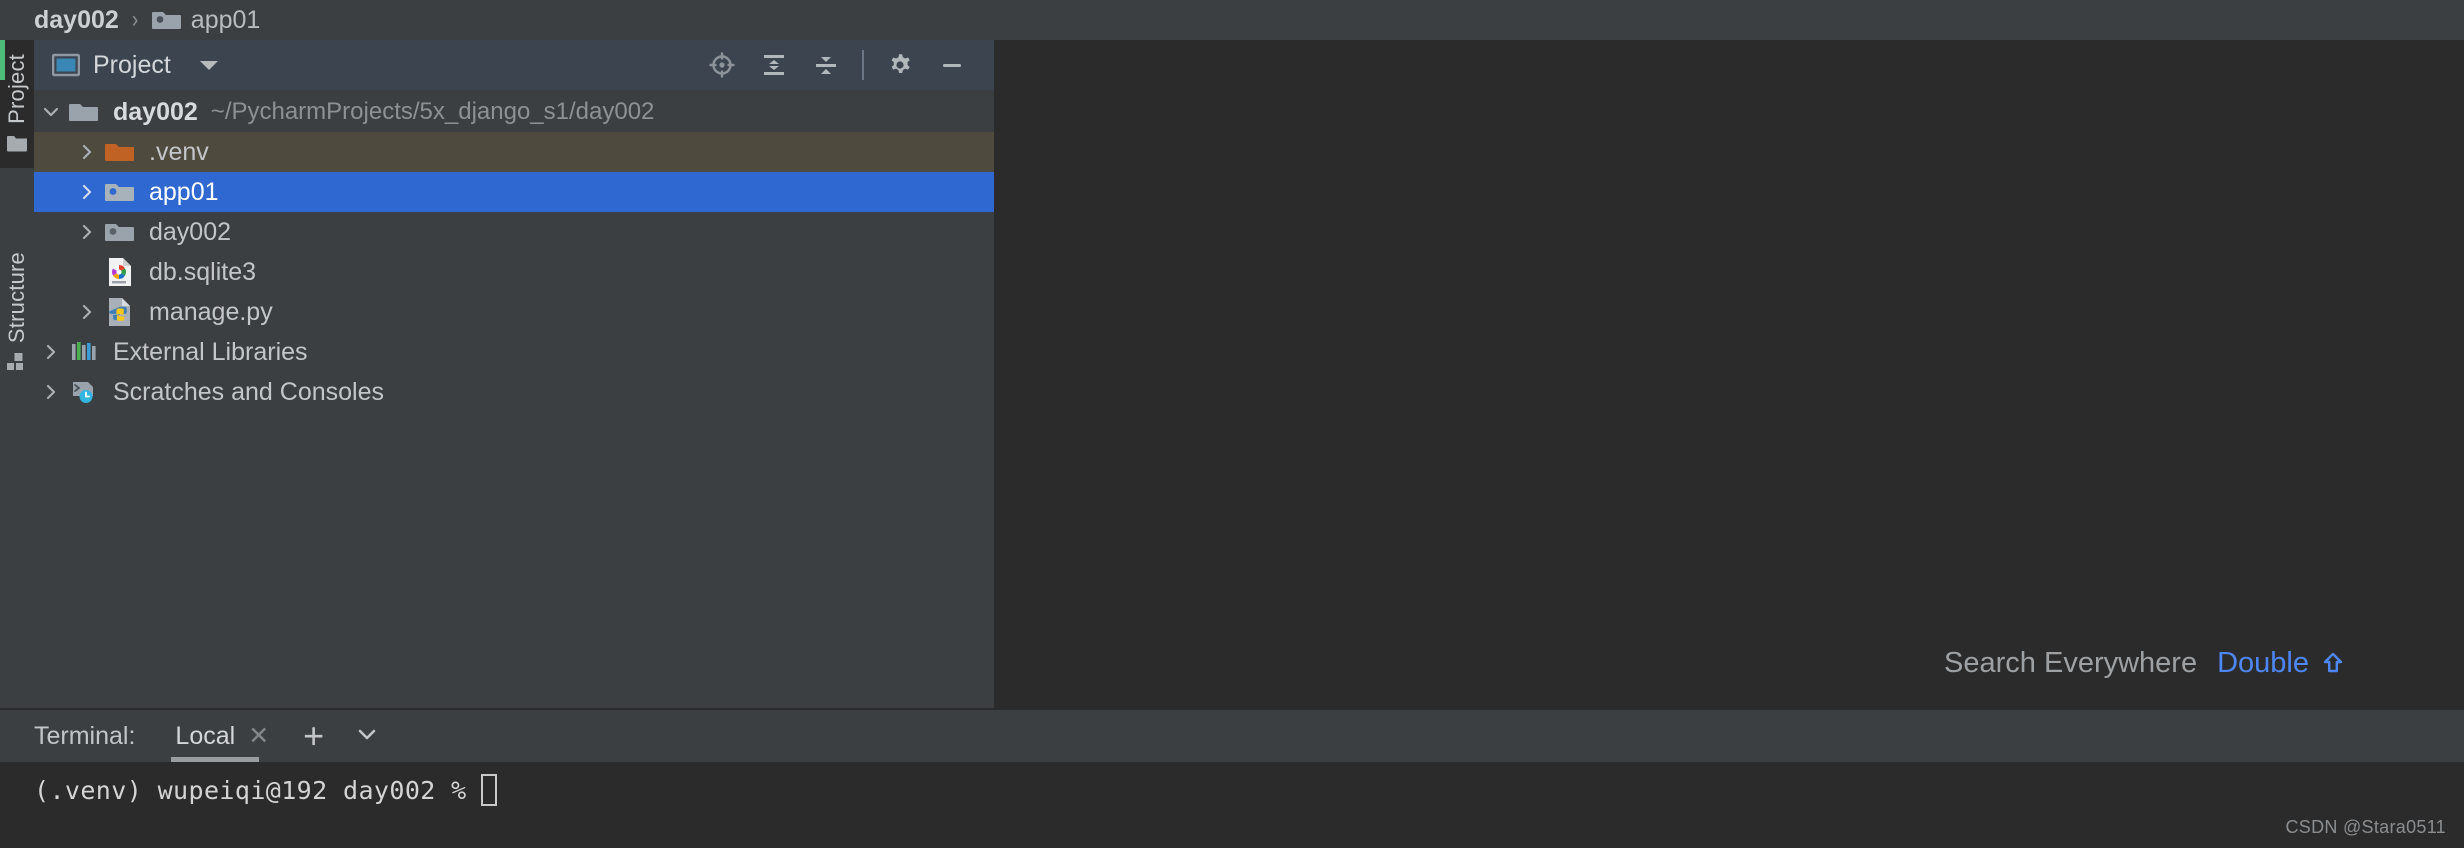 Image resolution: width=2464 pixels, height=848 pixels. I want to click on terminal-prompt-line: (.venv) wupeiqi@192 day002 %, so click(265, 790).